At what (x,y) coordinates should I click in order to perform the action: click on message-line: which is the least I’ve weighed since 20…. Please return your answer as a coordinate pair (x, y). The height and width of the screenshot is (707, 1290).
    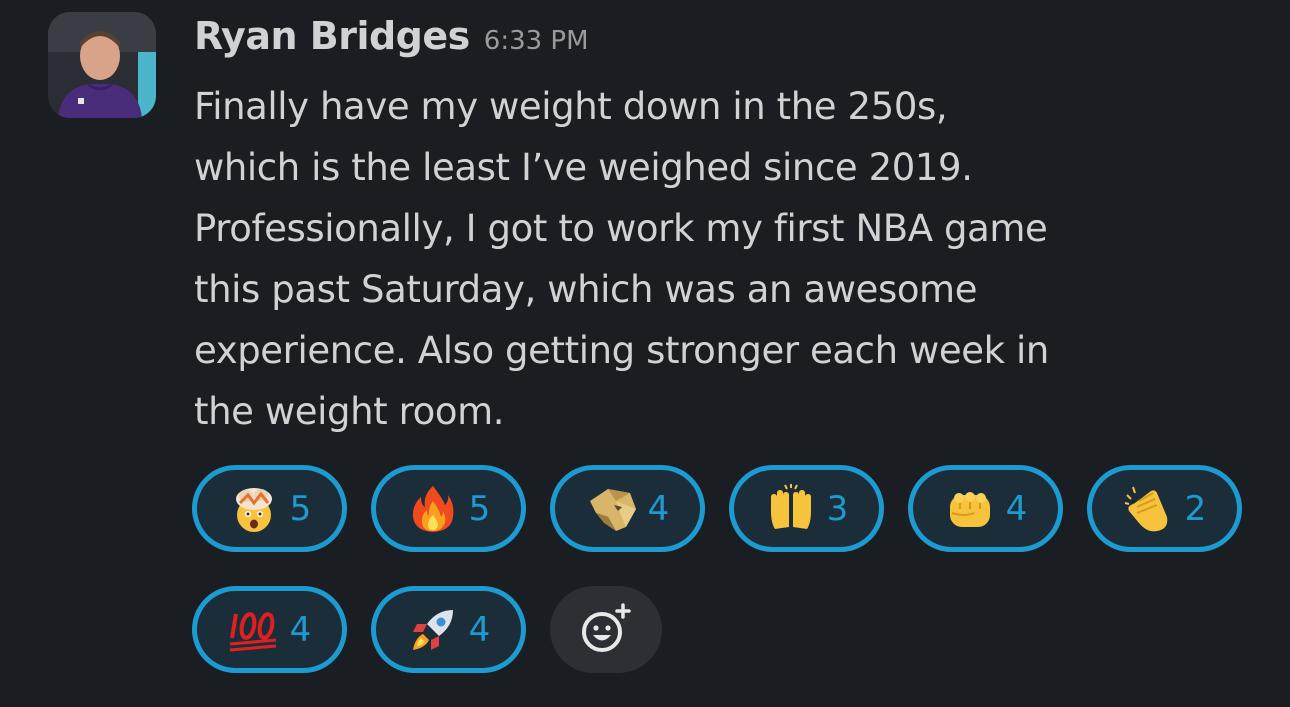
    Looking at the image, I should click on (583, 167).